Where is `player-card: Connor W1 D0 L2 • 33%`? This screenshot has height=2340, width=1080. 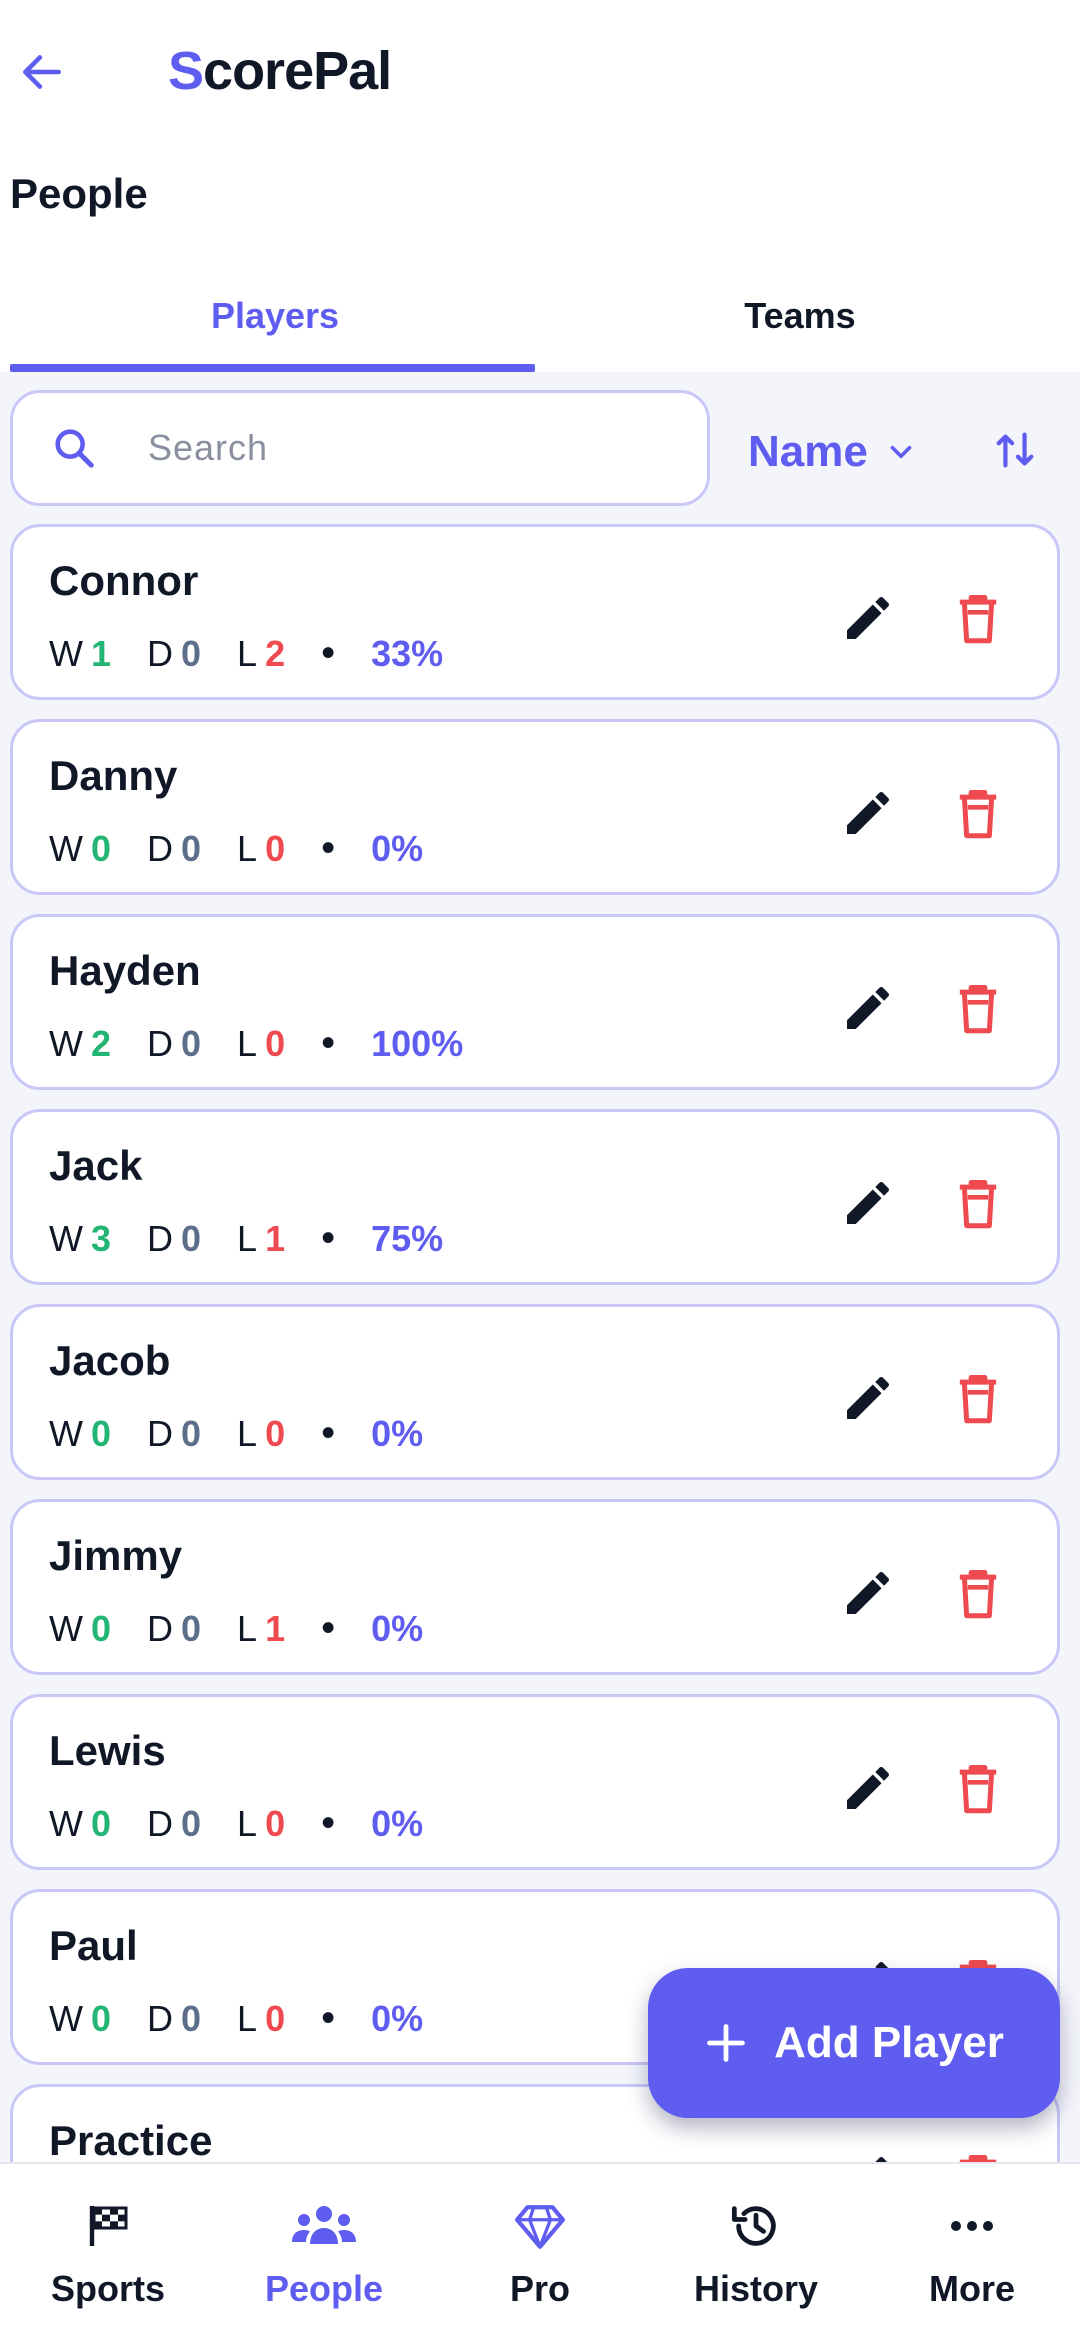
player-card: Connor W1 D0 L2 • 33% is located at coordinates (535, 612).